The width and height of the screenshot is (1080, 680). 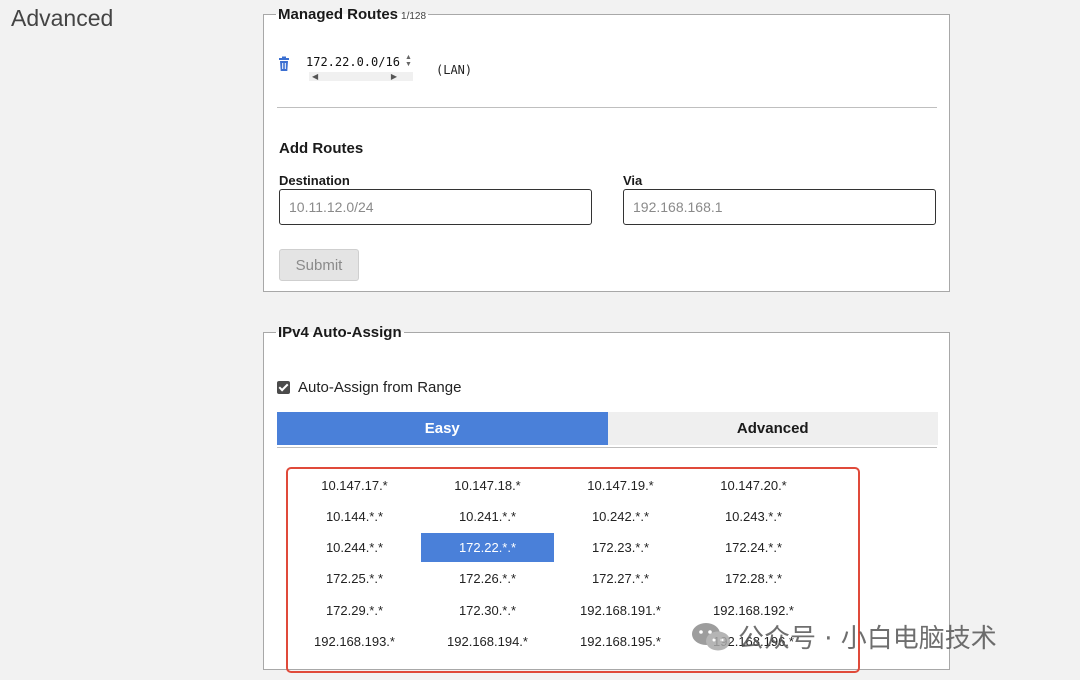 I want to click on range-option: 10.241.*.*, so click(x=487, y=516).